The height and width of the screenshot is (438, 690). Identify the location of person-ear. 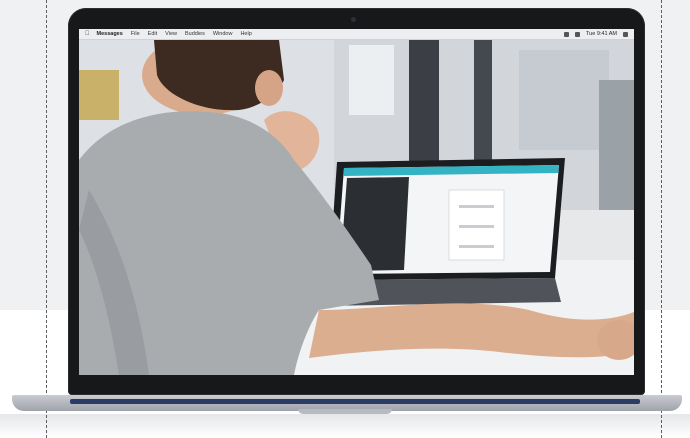
(269, 88).